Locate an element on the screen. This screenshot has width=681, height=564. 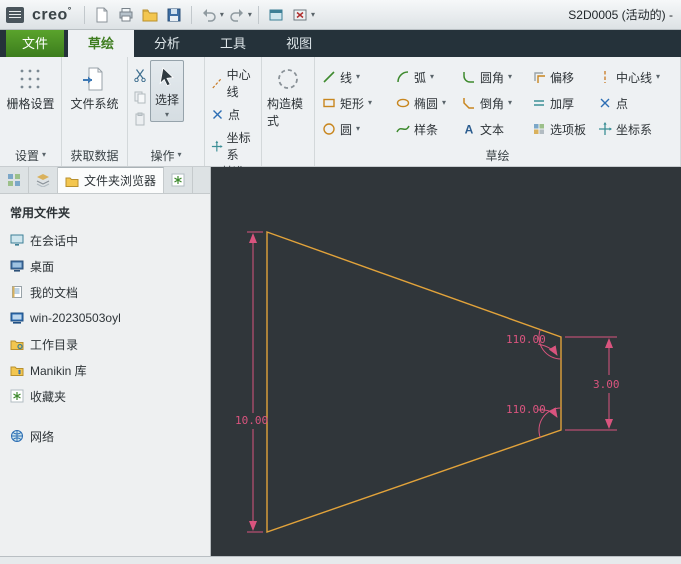
tool-label: 圆 is located at coordinates (346, 129).